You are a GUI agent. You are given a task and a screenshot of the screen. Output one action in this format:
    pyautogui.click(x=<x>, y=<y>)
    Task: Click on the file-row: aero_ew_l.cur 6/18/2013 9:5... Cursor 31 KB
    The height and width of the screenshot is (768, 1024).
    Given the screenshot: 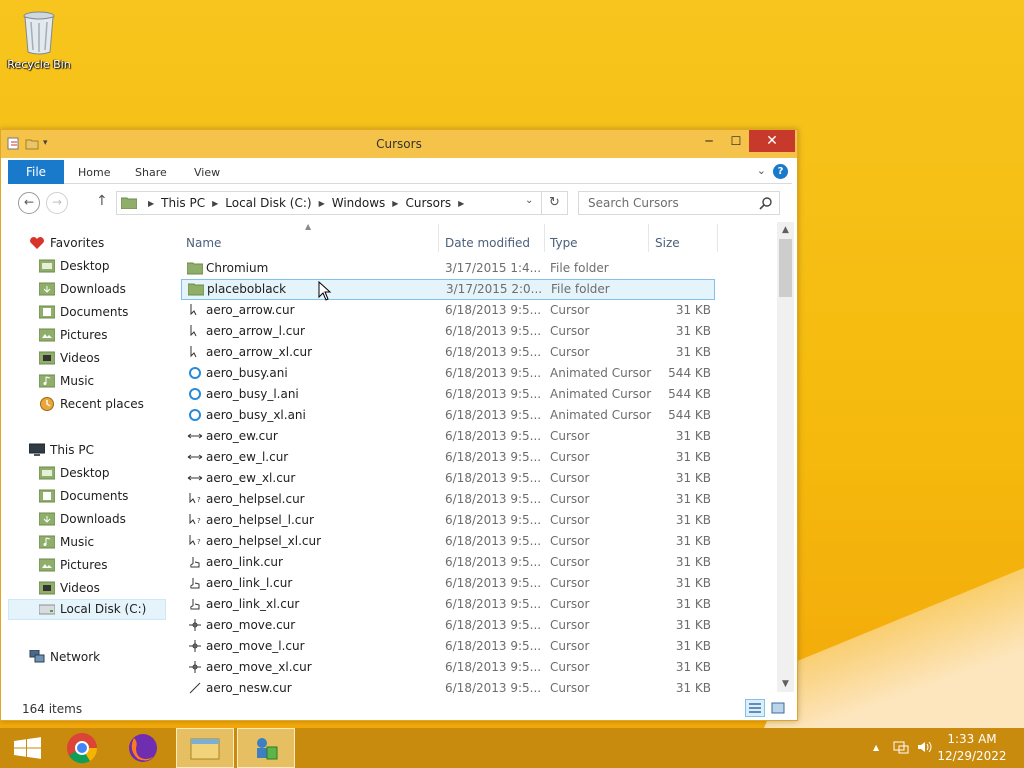 What is the action you would take?
    pyautogui.click(x=446, y=457)
    